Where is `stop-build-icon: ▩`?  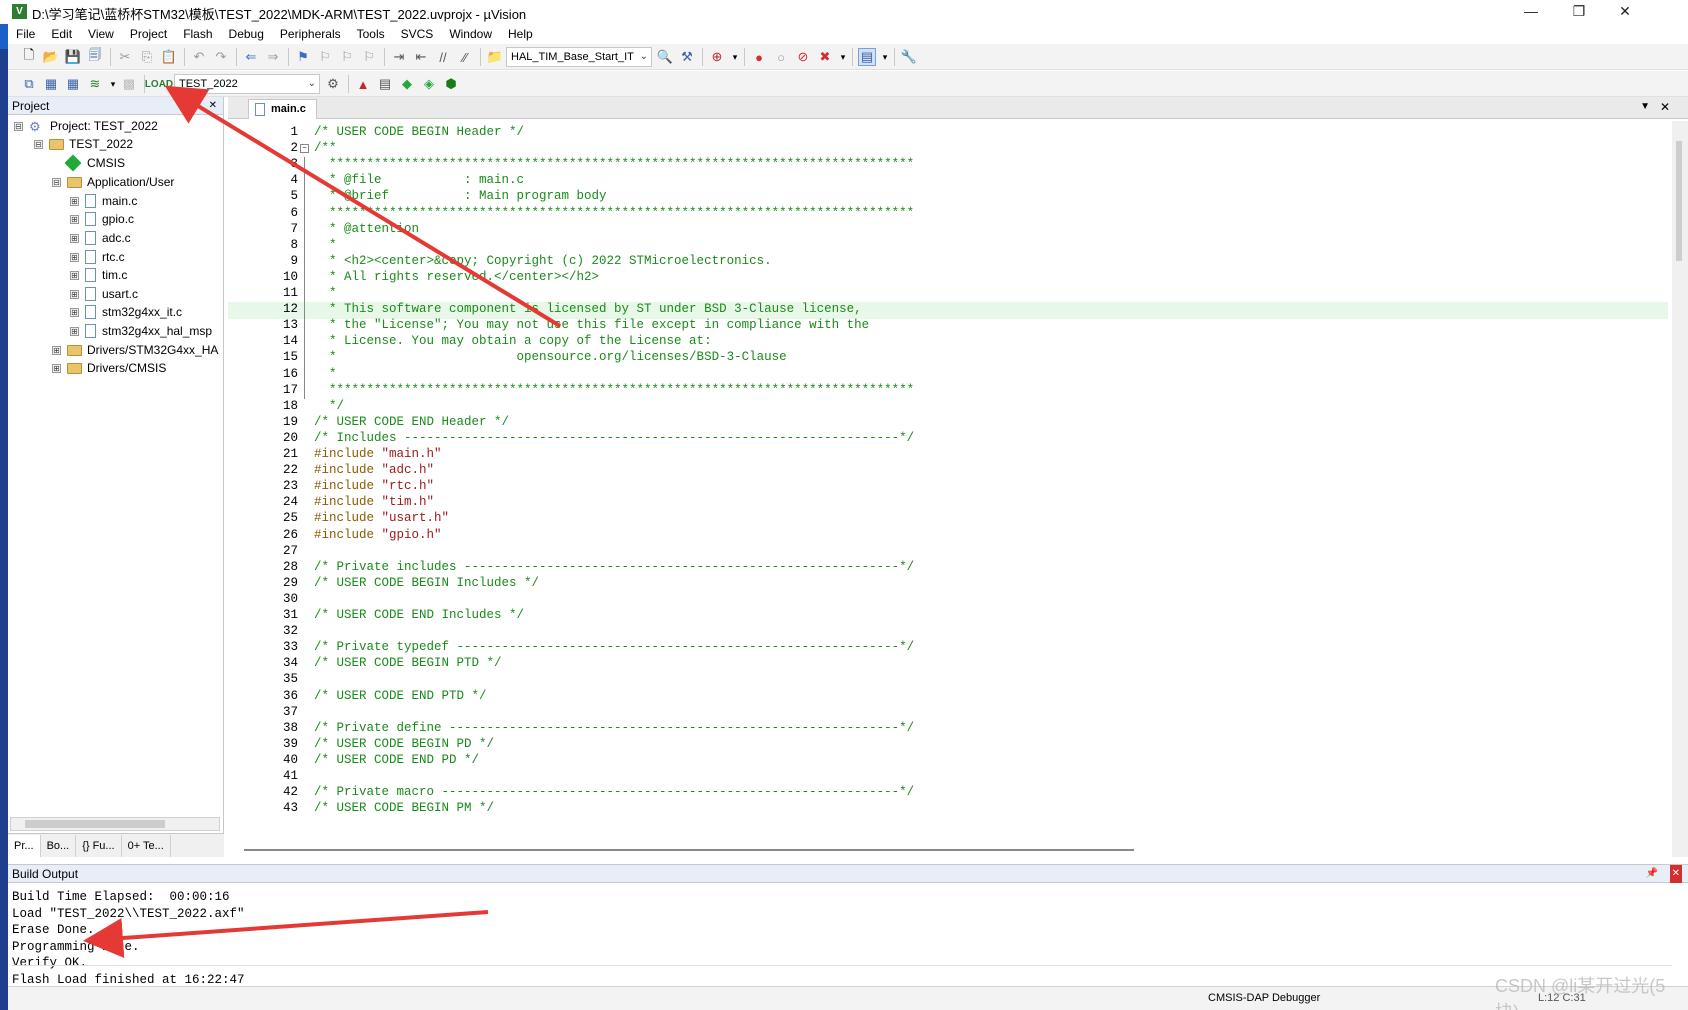
stop-build-icon: ▩ is located at coordinates (129, 84).